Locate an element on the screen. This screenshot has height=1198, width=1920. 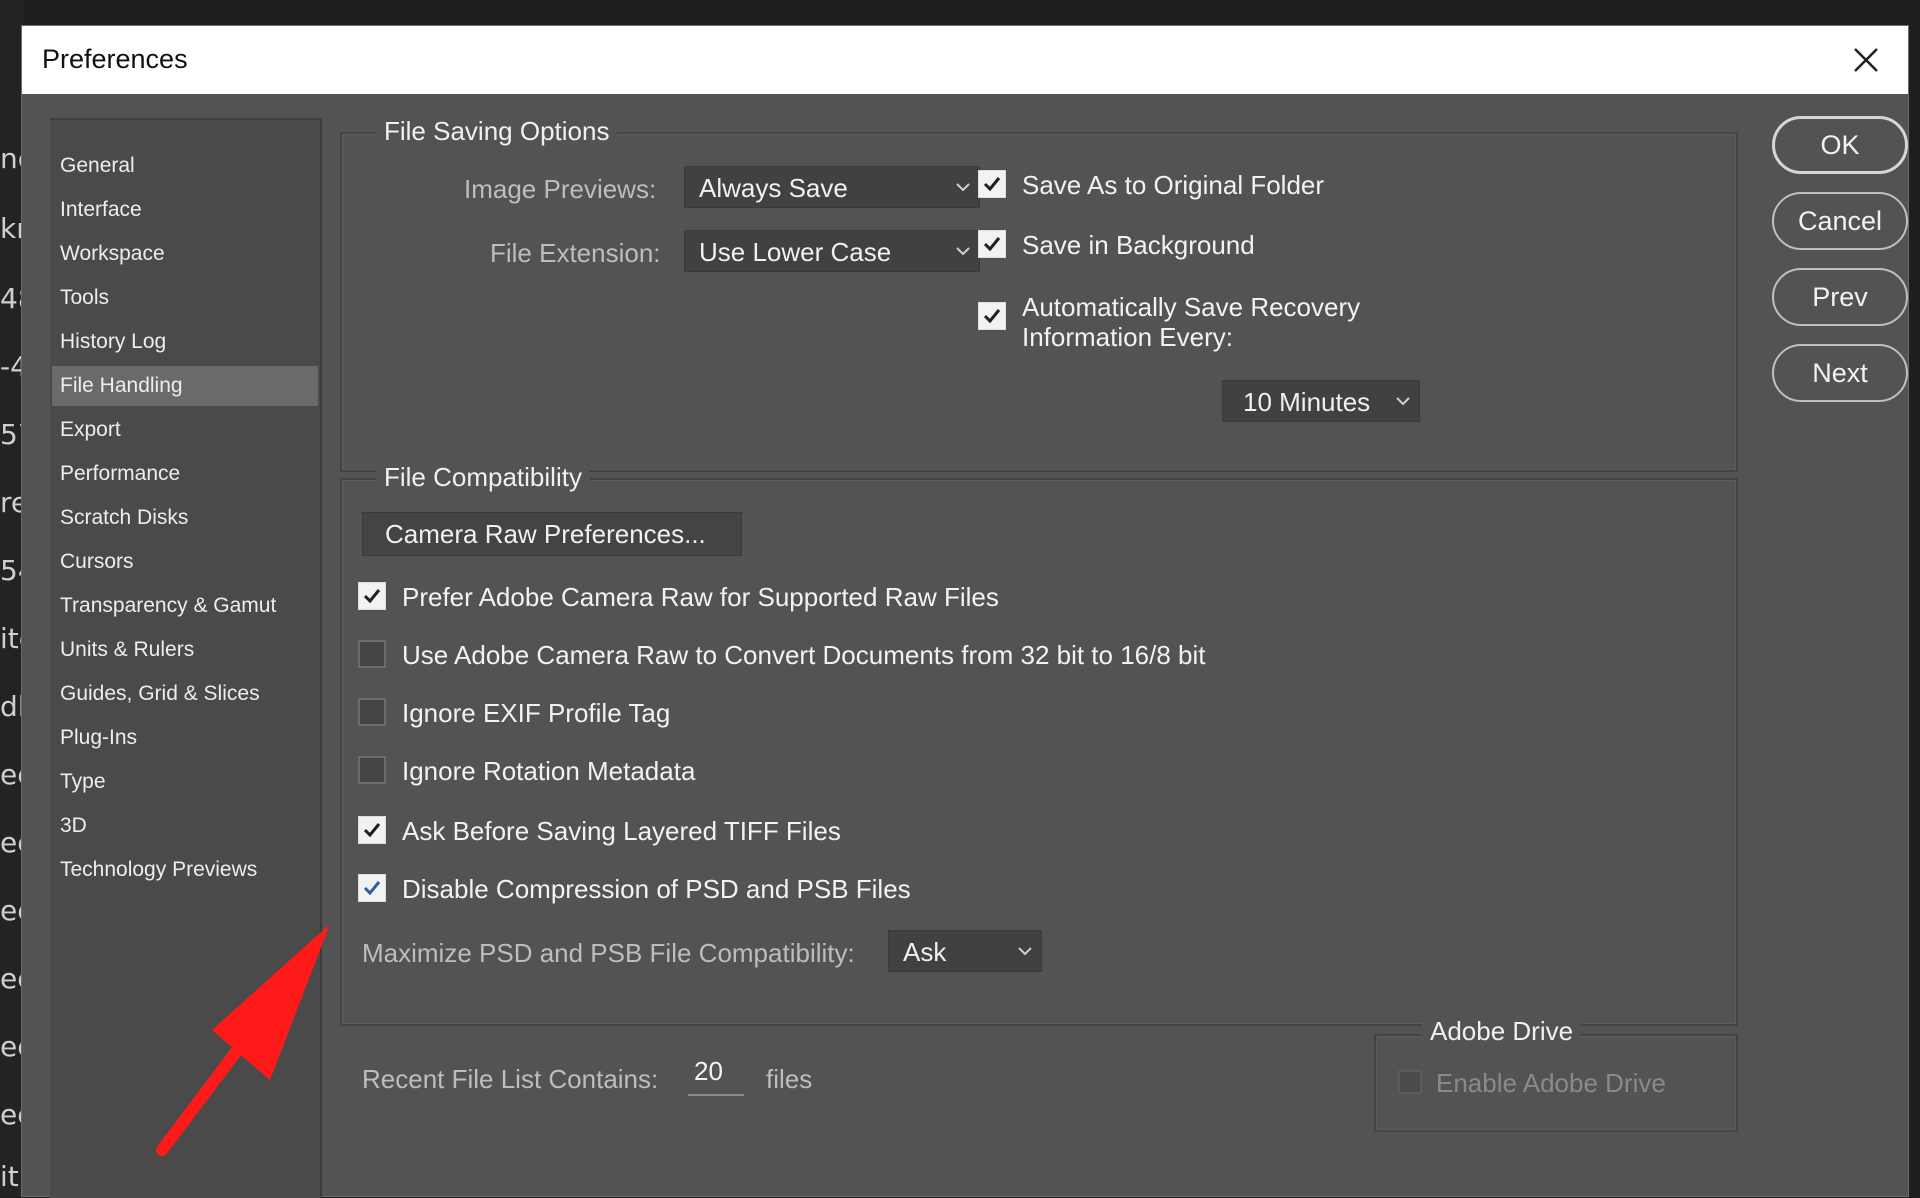
bg-text-fragment: ite is located at coordinates (11, 638).